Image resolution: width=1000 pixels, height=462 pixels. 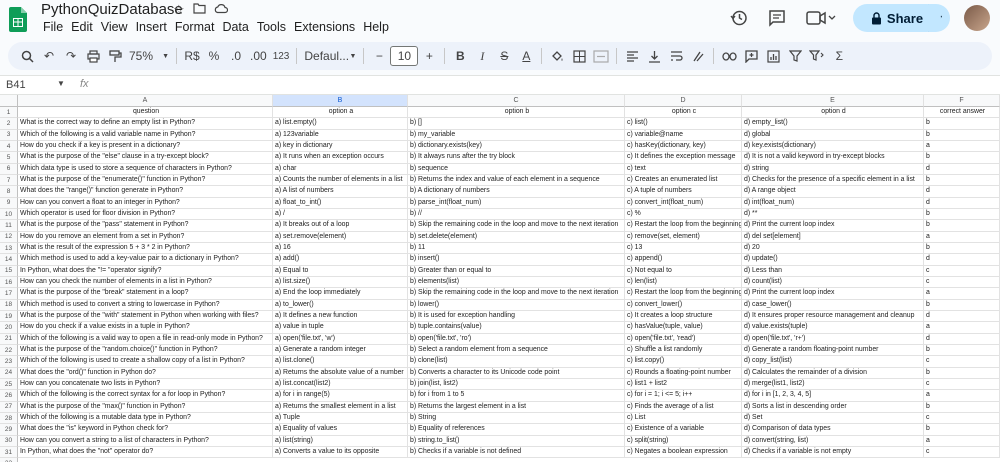 I want to click on cell-d23: c) list.copy(), so click(x=683, y=362).